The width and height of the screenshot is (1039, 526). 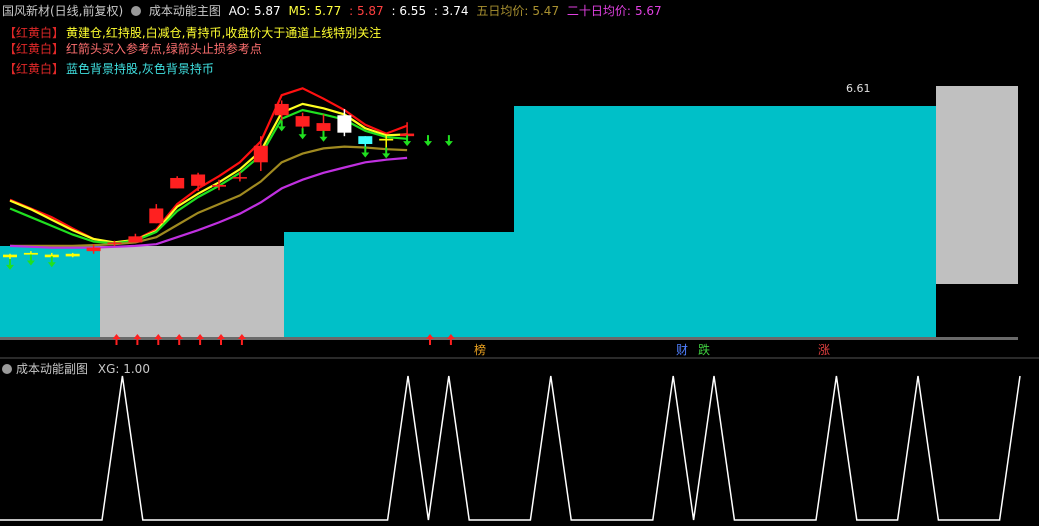 I want to click on value-3: : 5.87, so click(x=366, y=11).